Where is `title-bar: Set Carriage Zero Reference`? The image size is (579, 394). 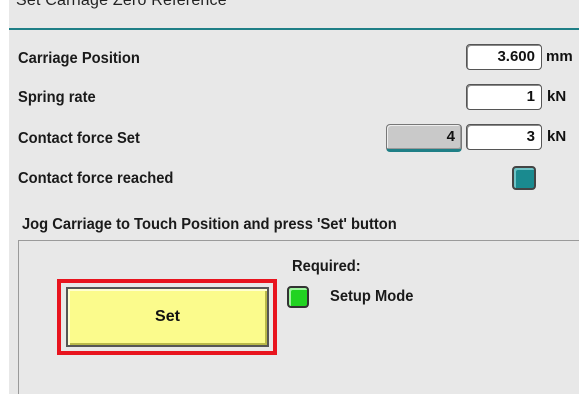
title-bar: Set Carriage Zero Reference is located at coordinates (294, 15).